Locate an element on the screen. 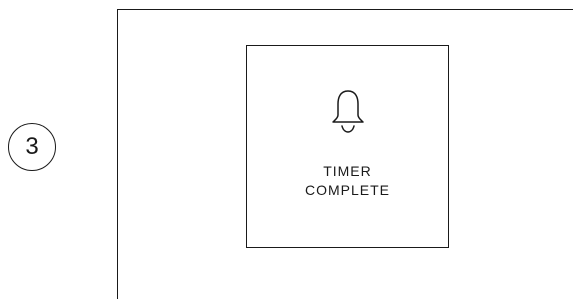 The width and height of the screenshot is (573, 299). notification-line-1: TIMER is located at coordinates (347, 171).